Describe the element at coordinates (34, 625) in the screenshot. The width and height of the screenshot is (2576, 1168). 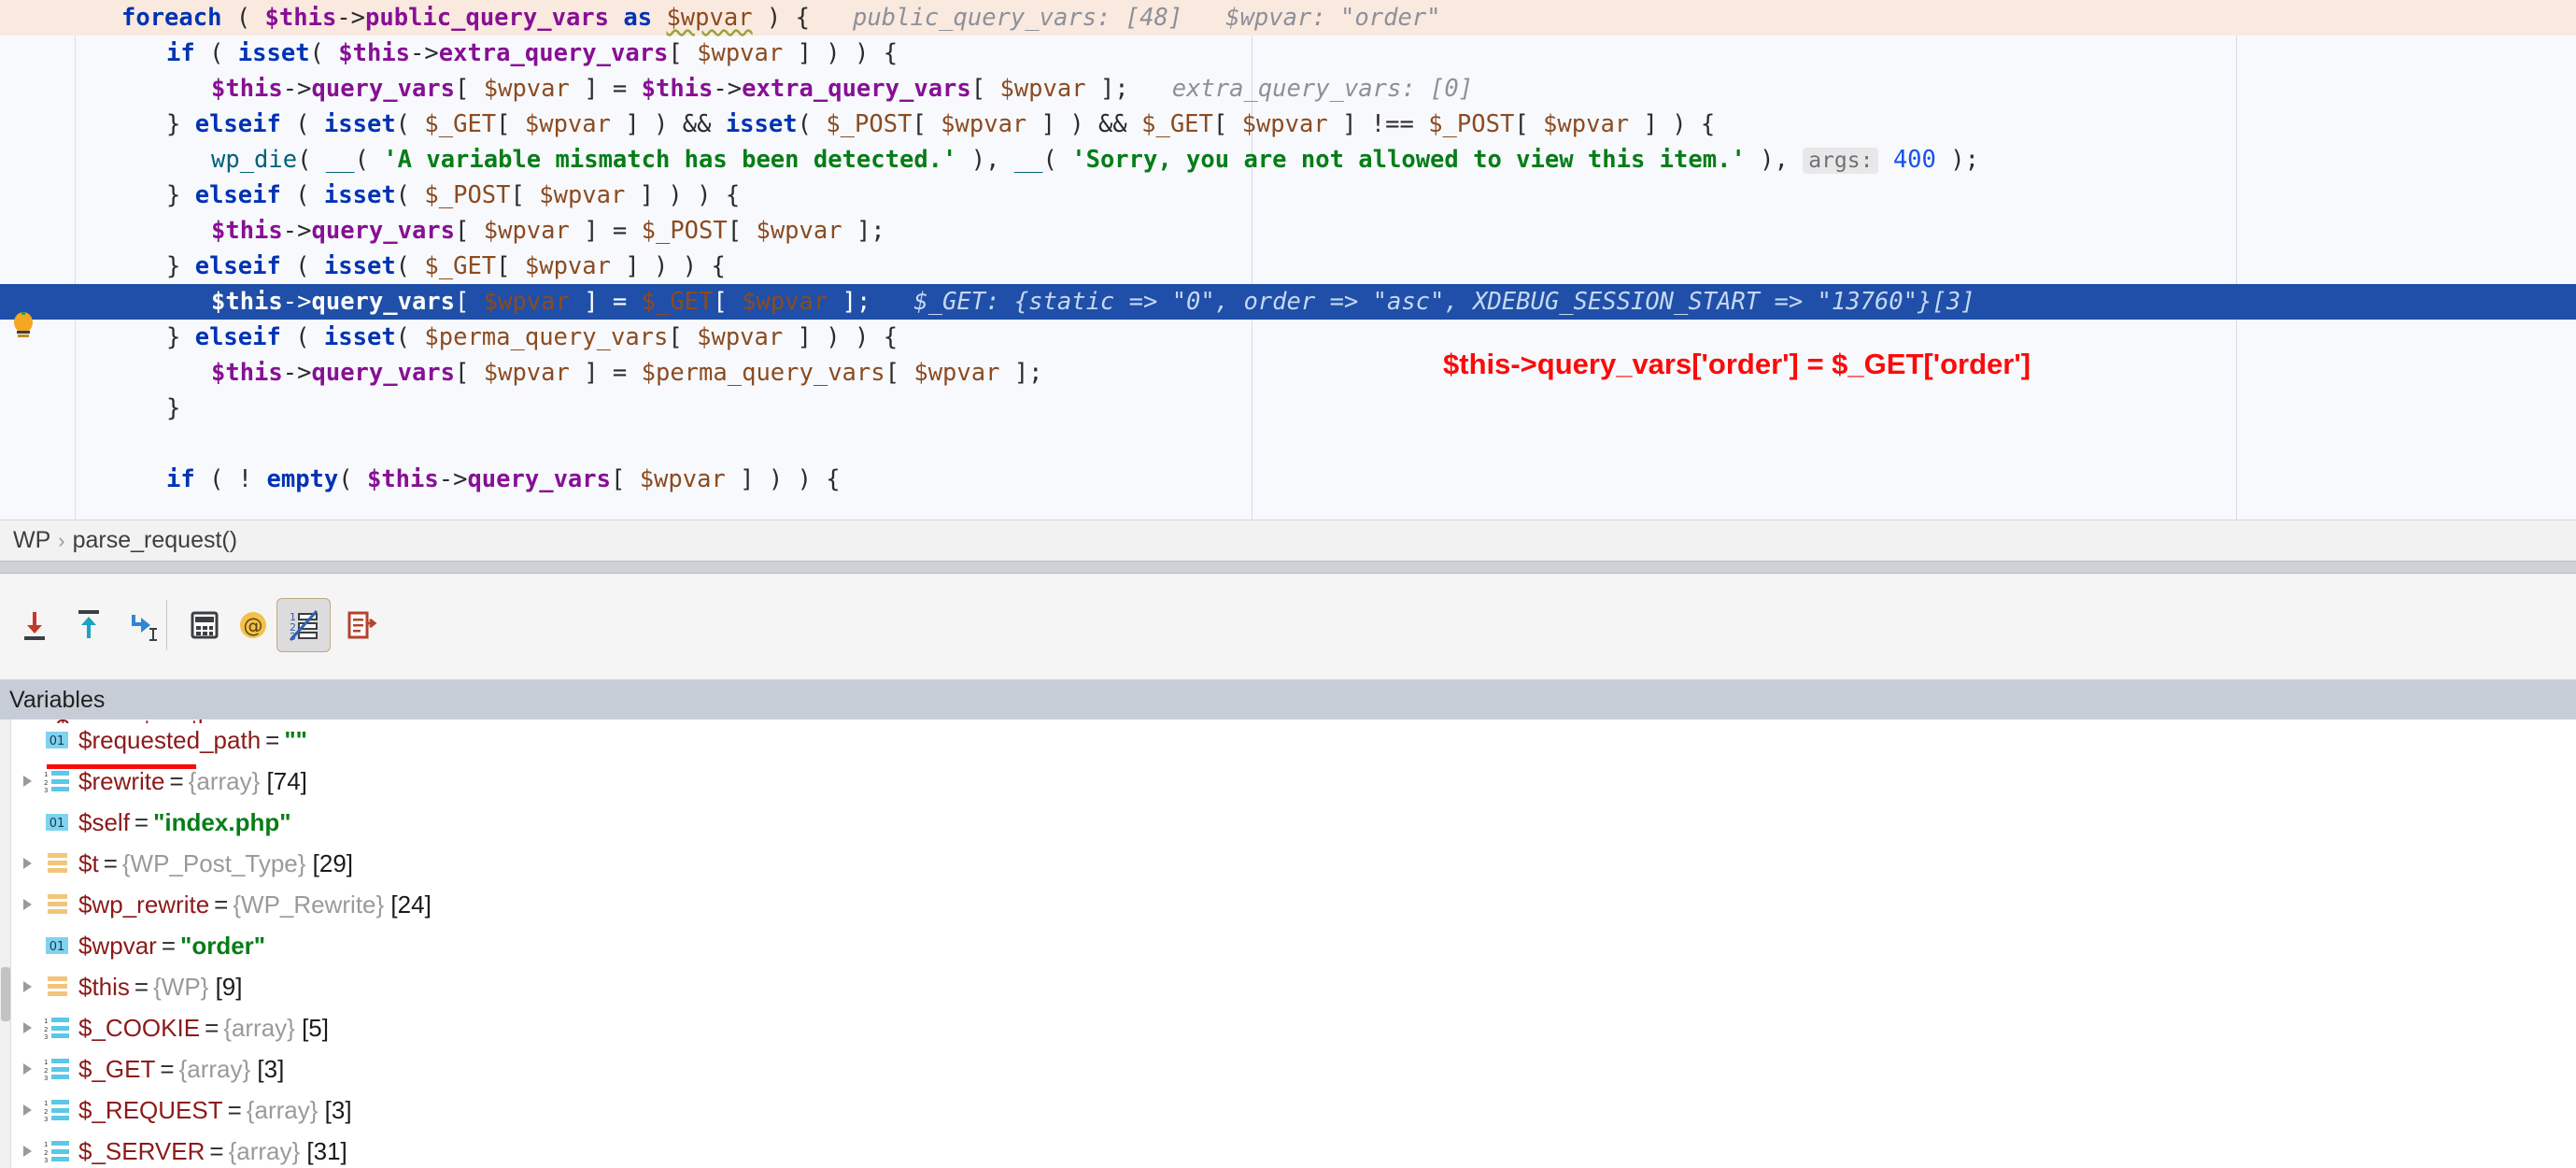
I see `force-step-into-button` at that location.